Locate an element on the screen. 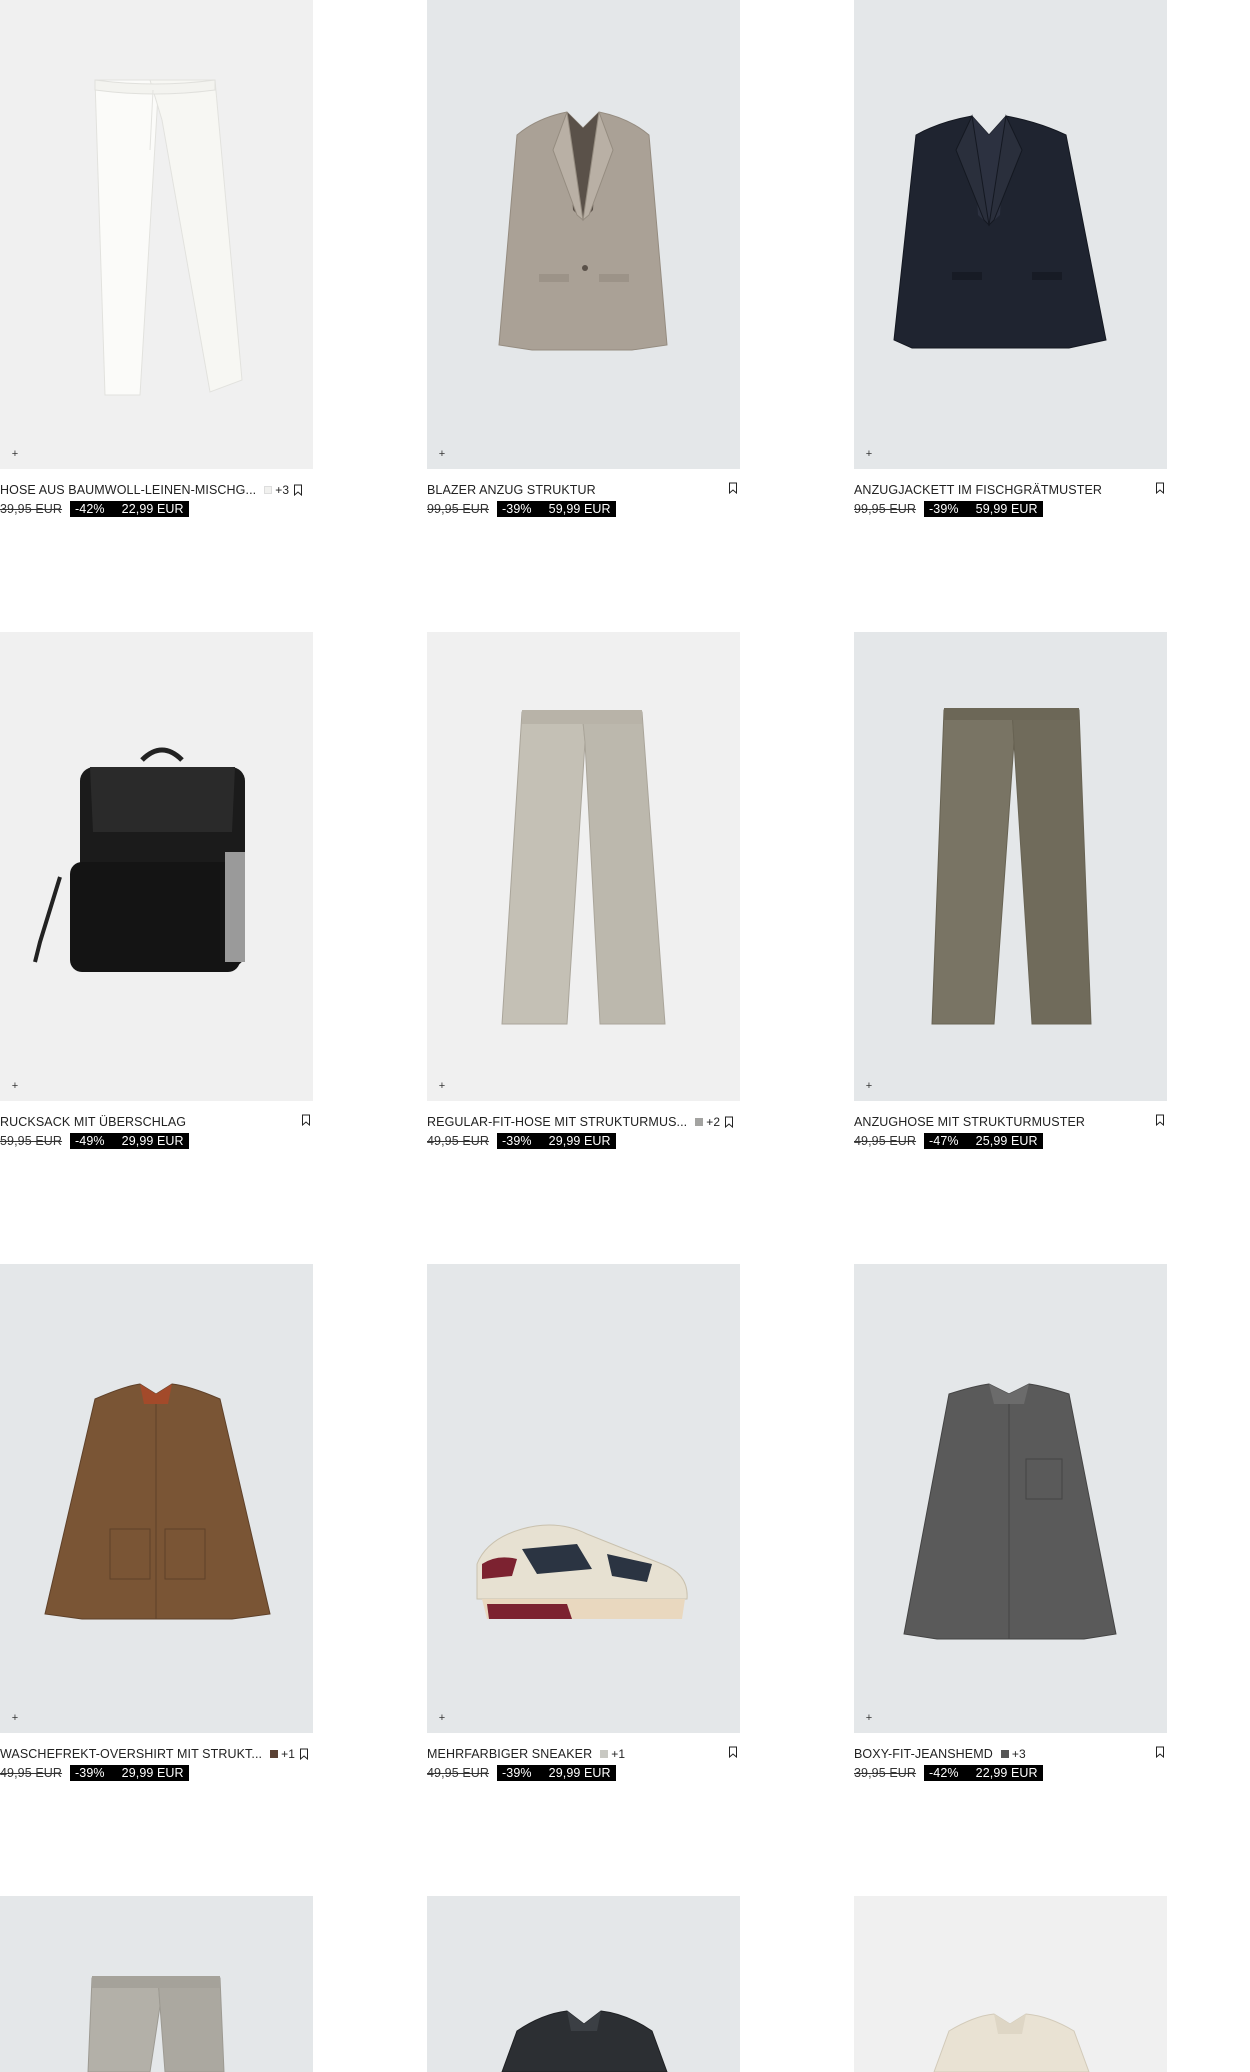  product-name: ANZUGJACKETT IM FISCHGRÄTMUSTER is located at coordinates (978, 490).